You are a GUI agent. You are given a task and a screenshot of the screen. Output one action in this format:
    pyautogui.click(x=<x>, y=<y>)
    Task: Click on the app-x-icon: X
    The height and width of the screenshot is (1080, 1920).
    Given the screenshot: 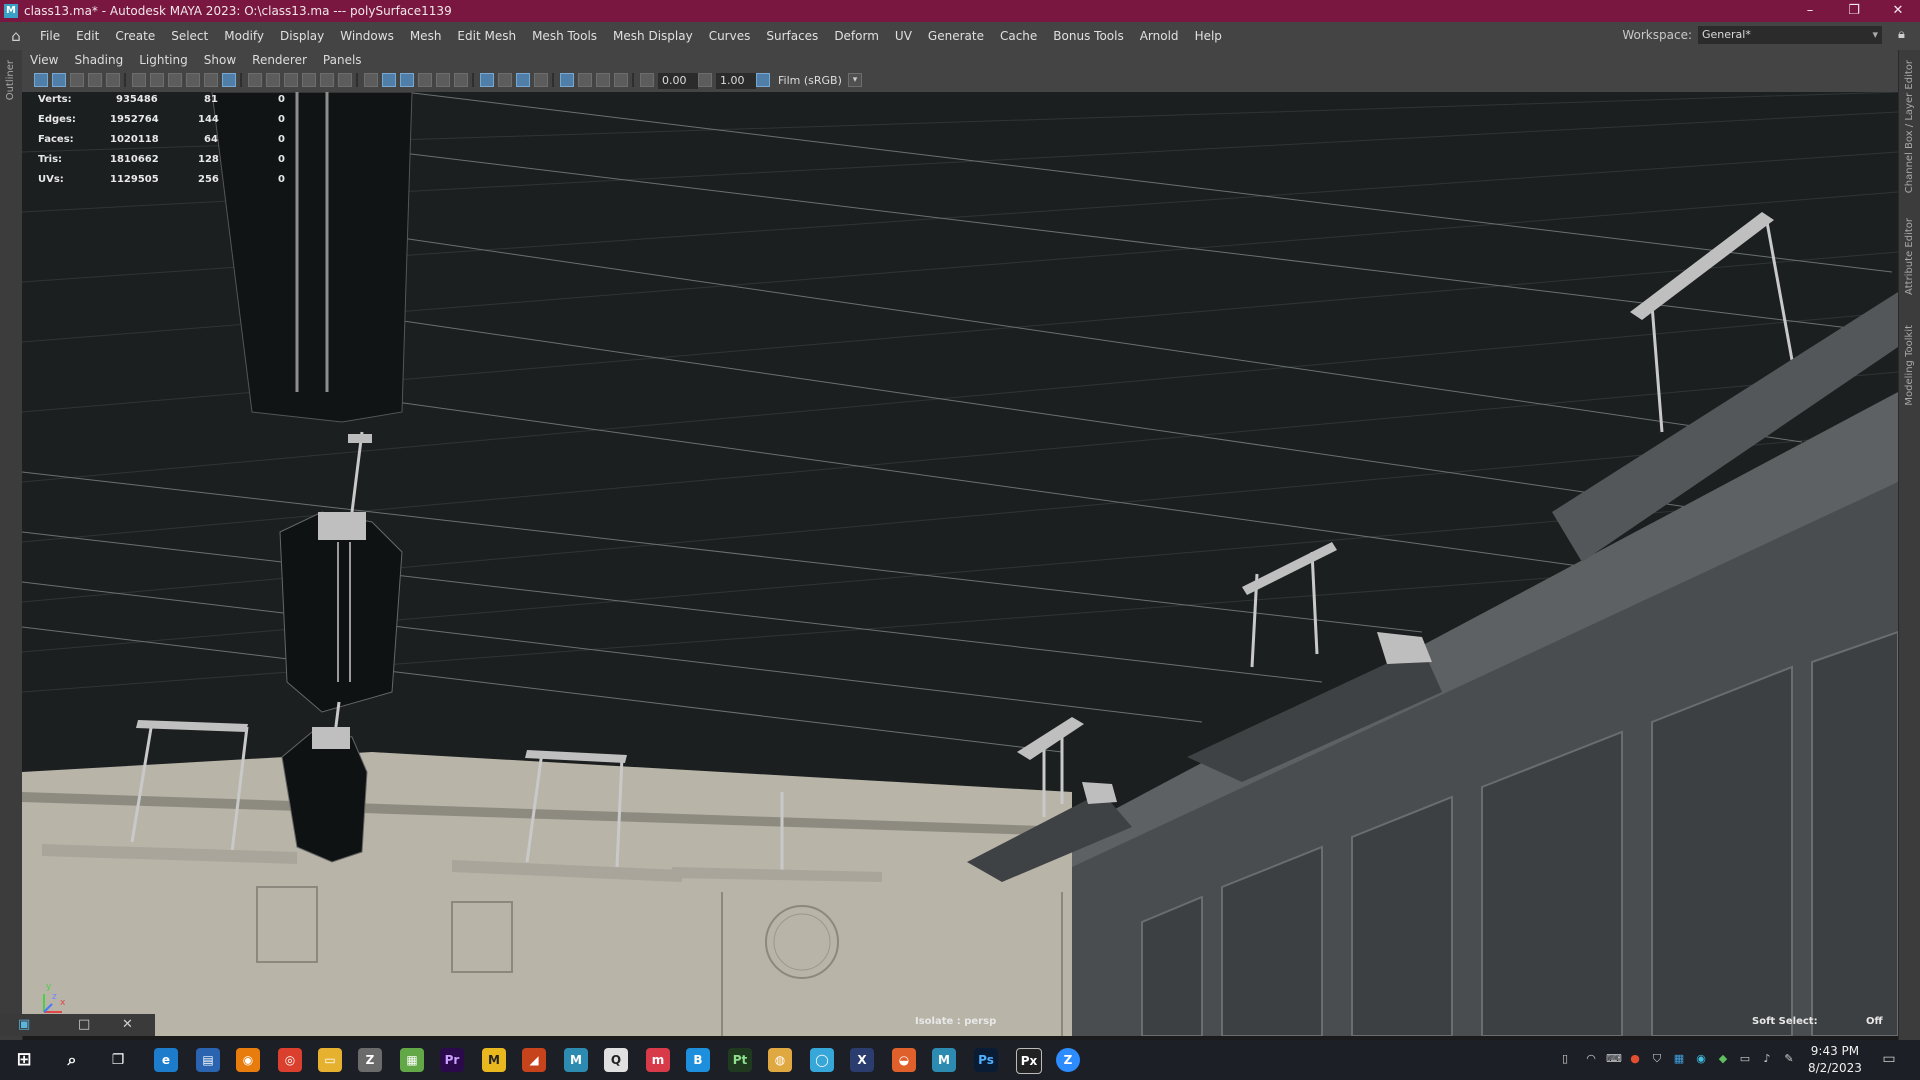 What is the action you would take?
    pyautogui.click(x=862, y=1060)
    